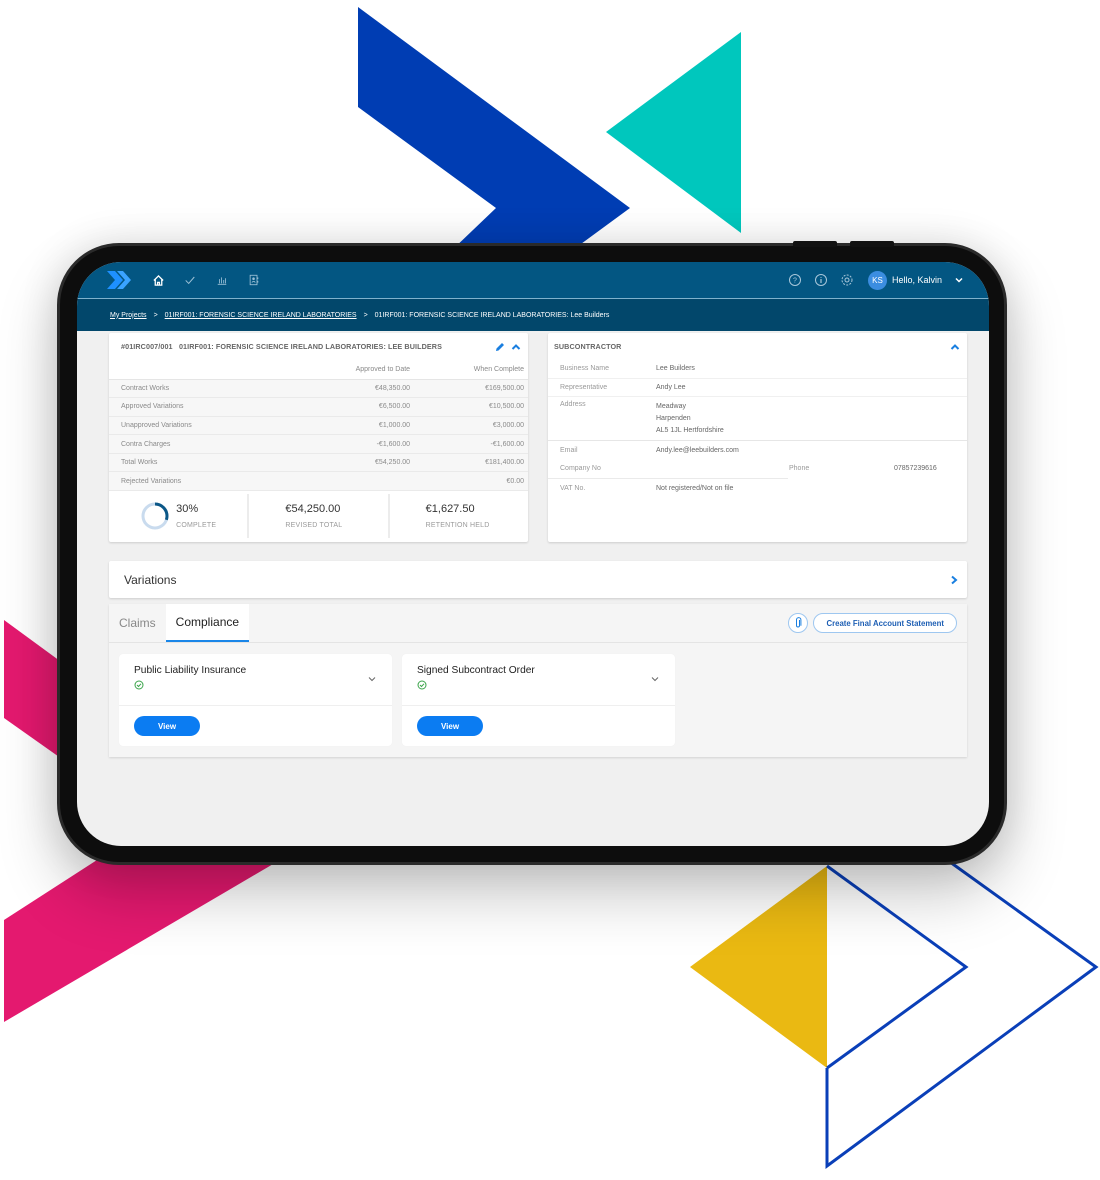 The image size is (1100, 1180). I want to click on edit-pencil-icon, so click(500, 347).